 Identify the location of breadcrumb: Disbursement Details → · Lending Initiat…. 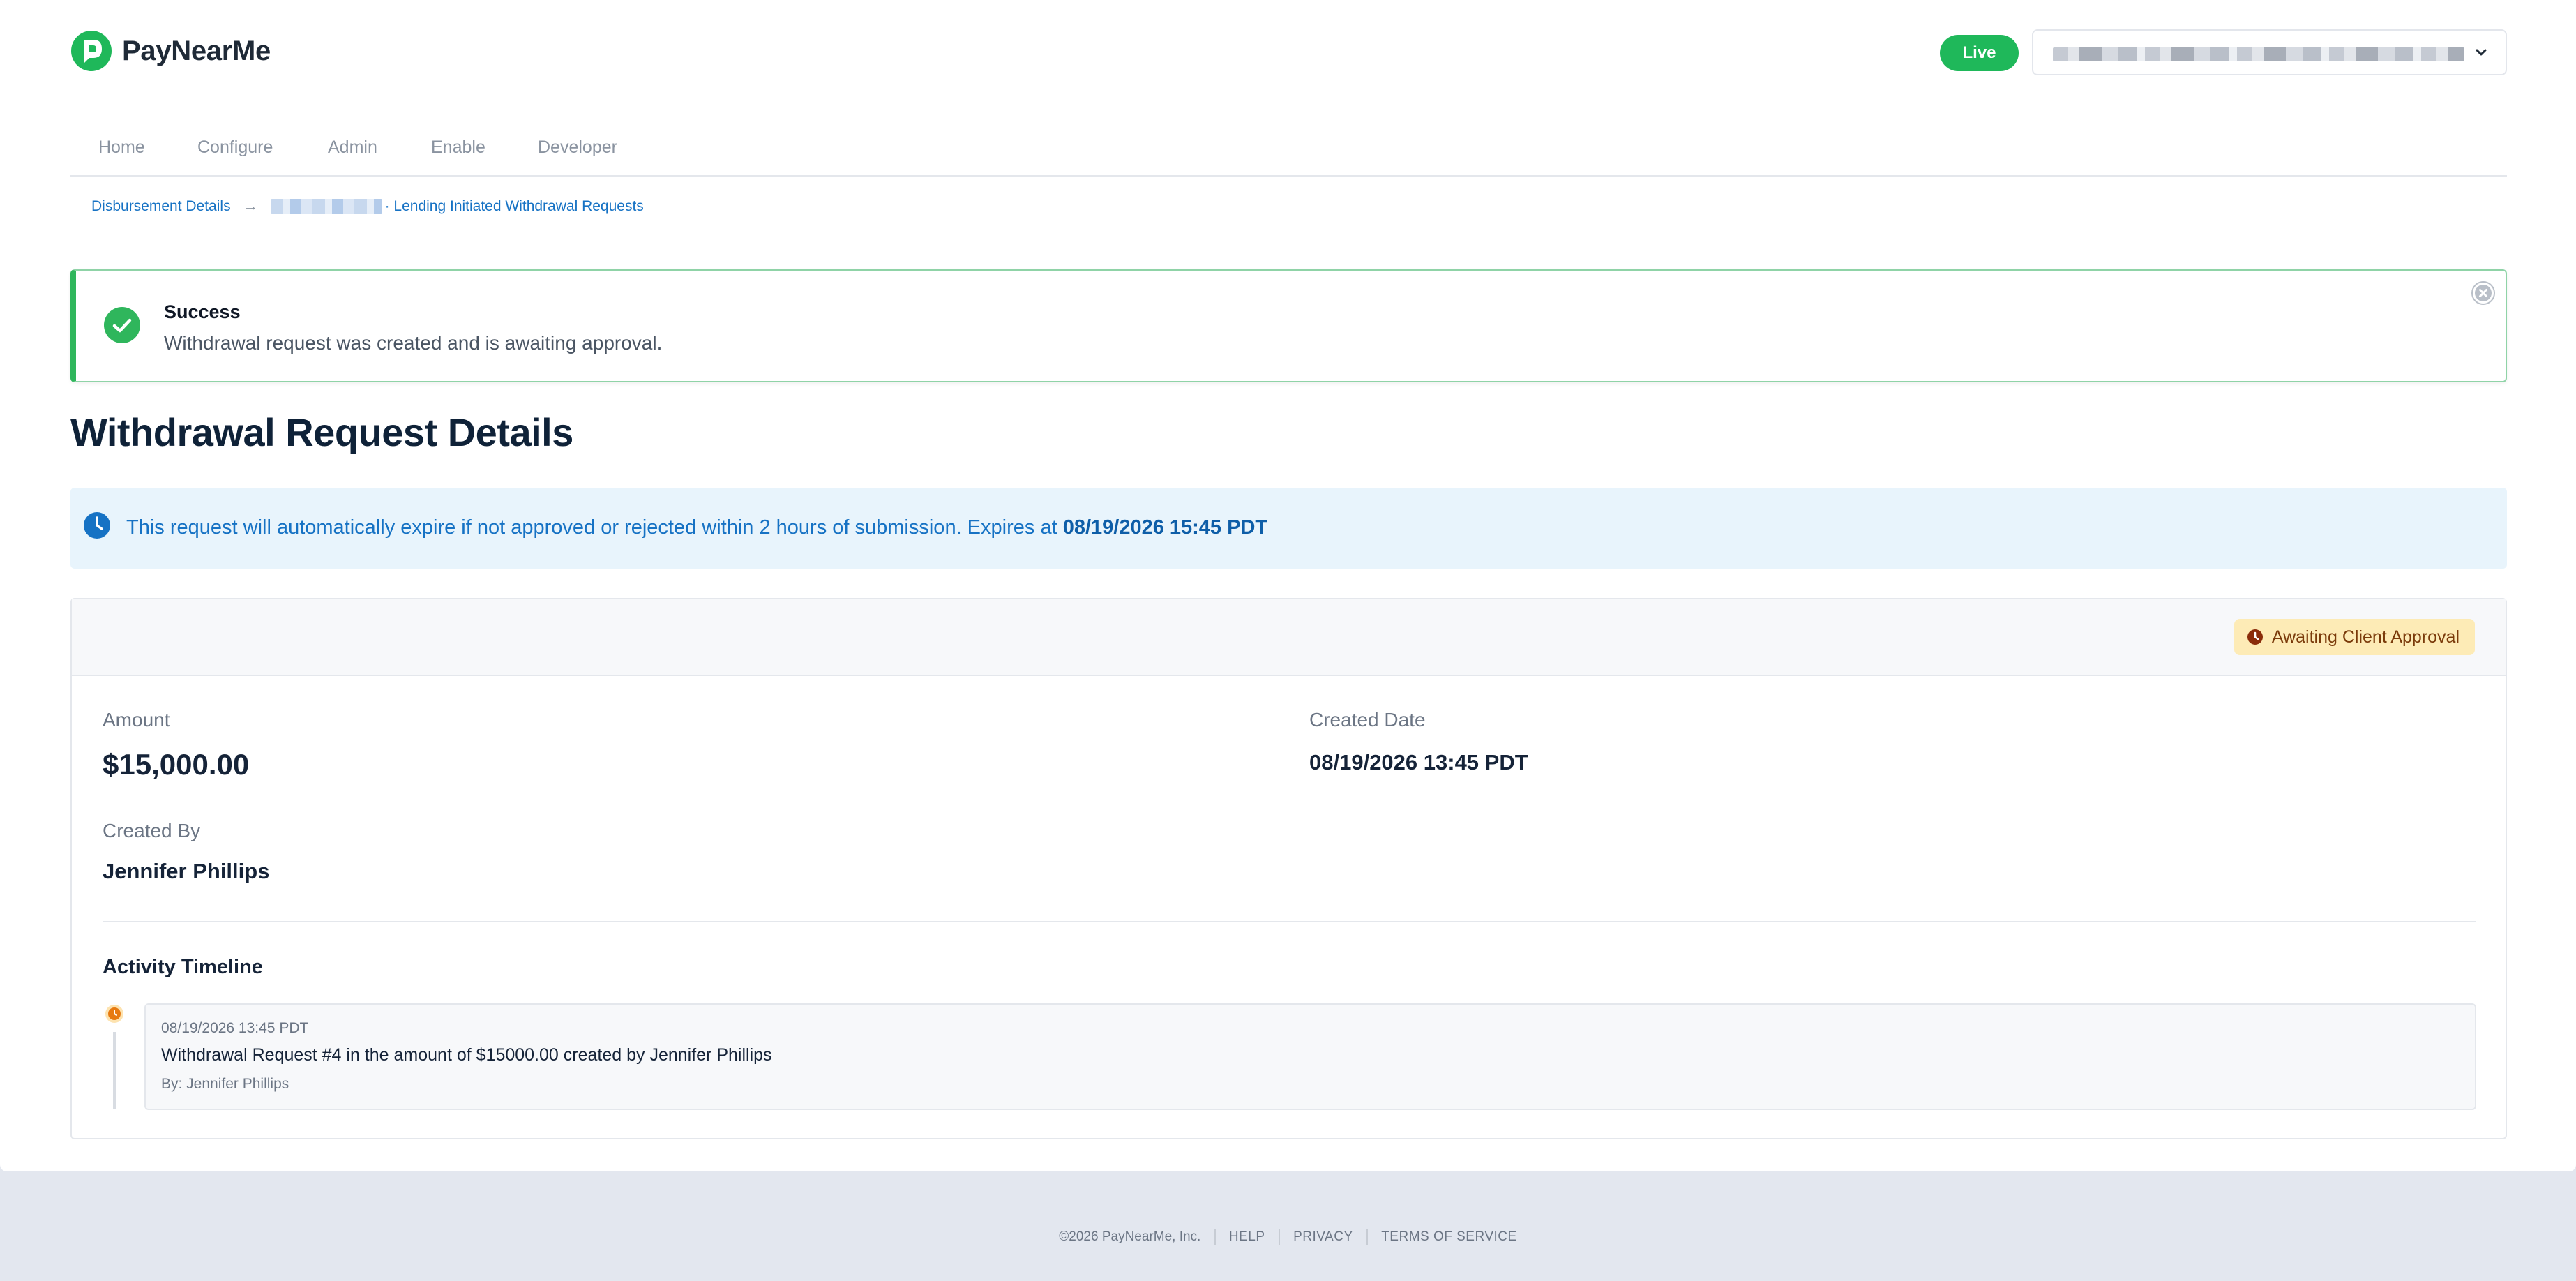
(367, 206).